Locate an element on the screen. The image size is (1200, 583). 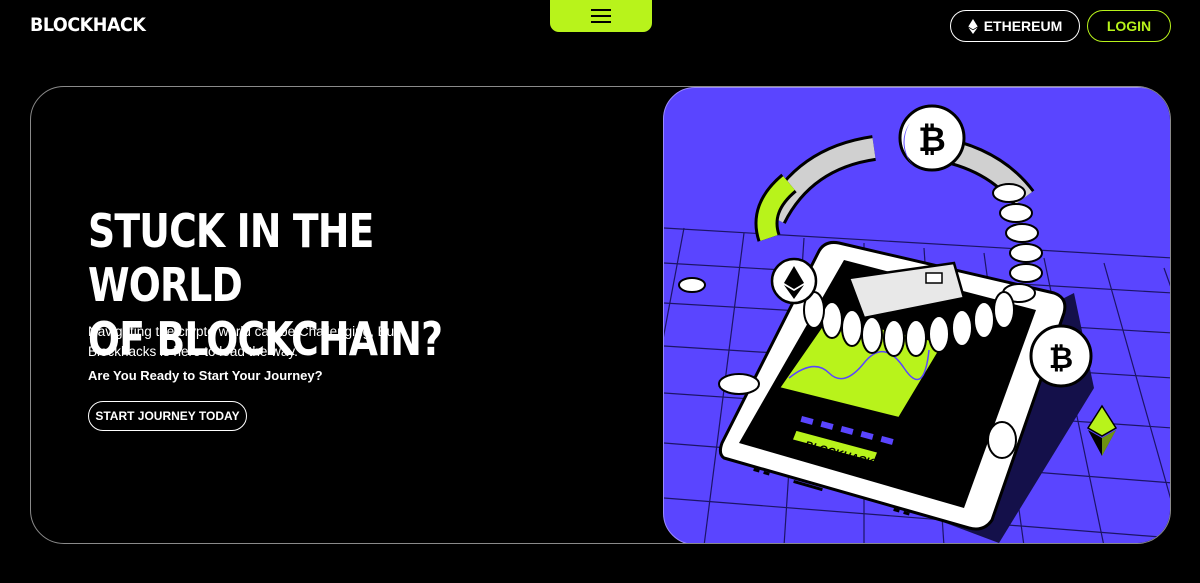
hamburger-menu-icon is located at coordinates (601, 16).